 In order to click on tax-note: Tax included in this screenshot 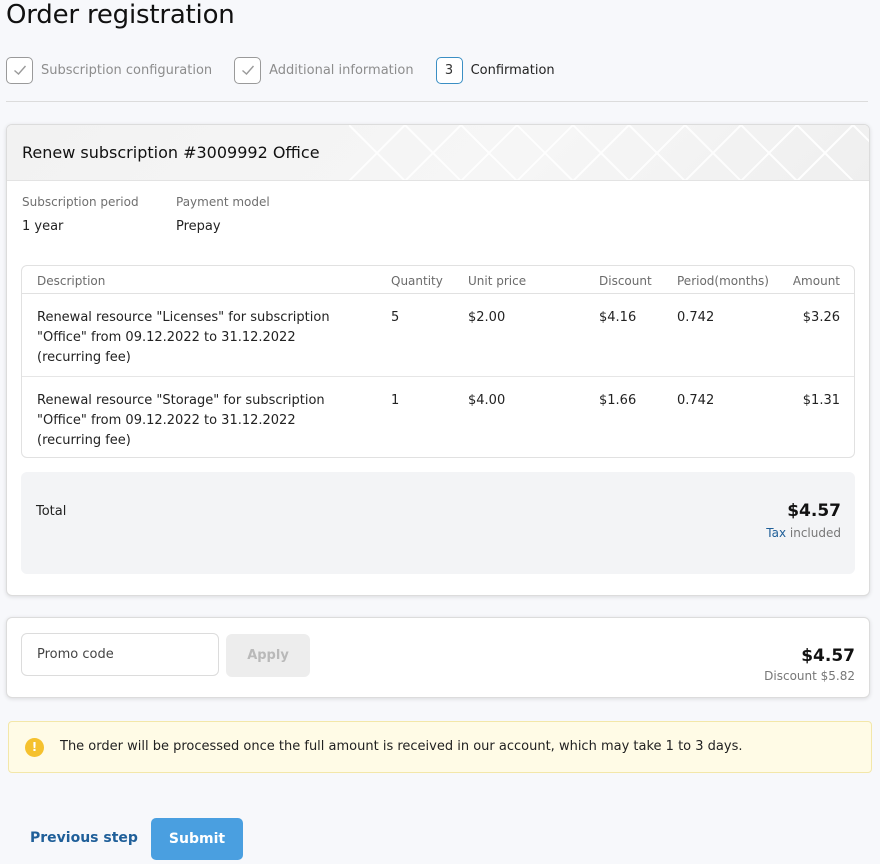, I will do `click(803, 533)`.